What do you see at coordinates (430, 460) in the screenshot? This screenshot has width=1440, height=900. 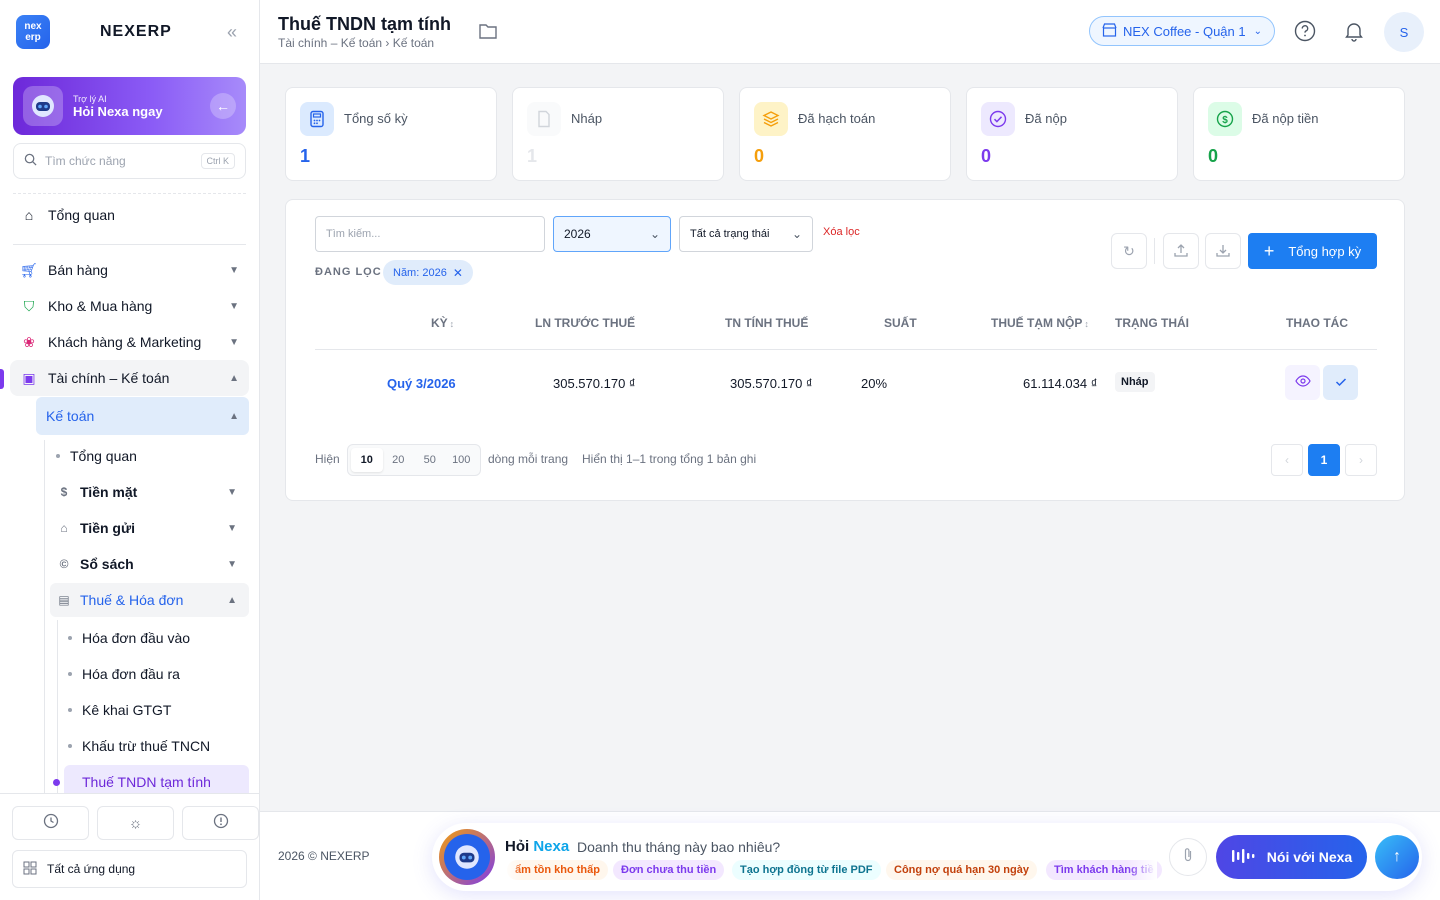 I see `page-size-option: 50` at bounding box center [430, 460].